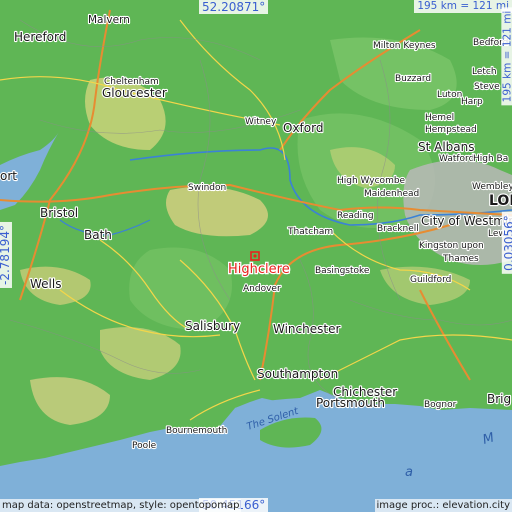  Describe the element at coordinates (488, 438) in the screenshot. I see `label-sea-m: M` at that location.